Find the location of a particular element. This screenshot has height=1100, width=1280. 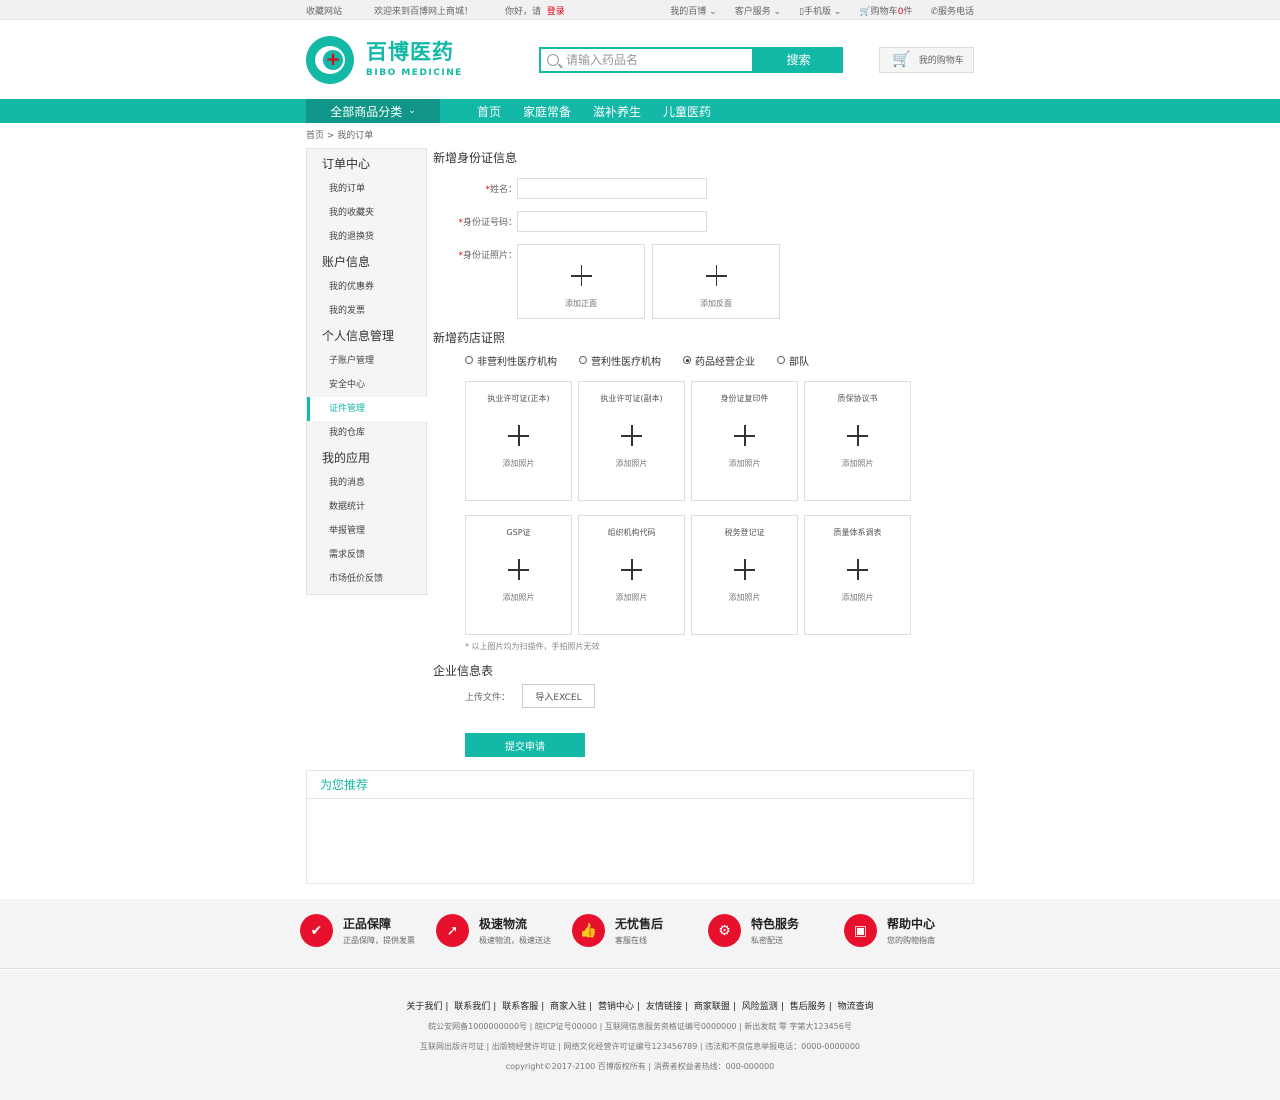

upload-gsp-cert: GSP证 添加照片 is located at coordinates (518, 575).